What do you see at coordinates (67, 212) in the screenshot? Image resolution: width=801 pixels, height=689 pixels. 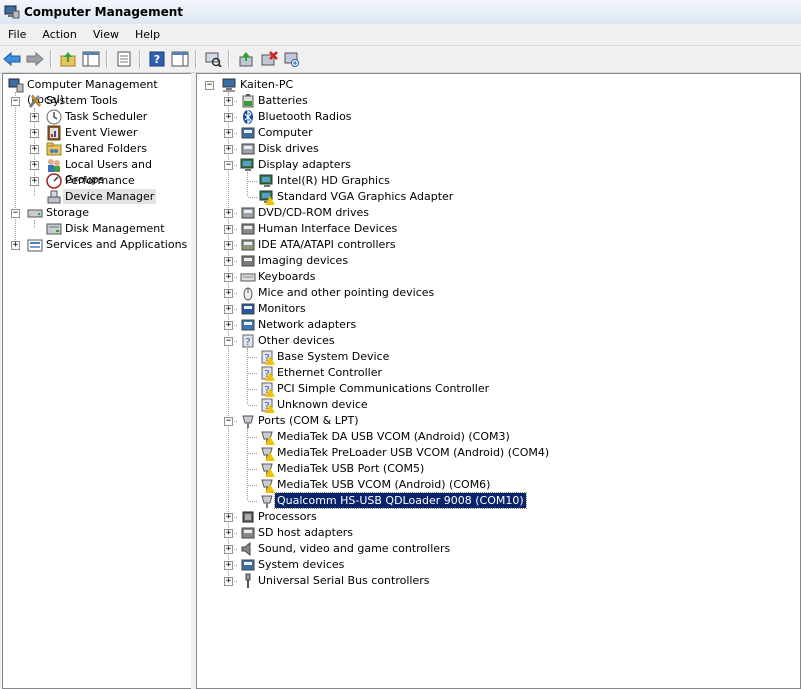 I see `tree-item-storage: Storage` at bounding box center [67, 212].